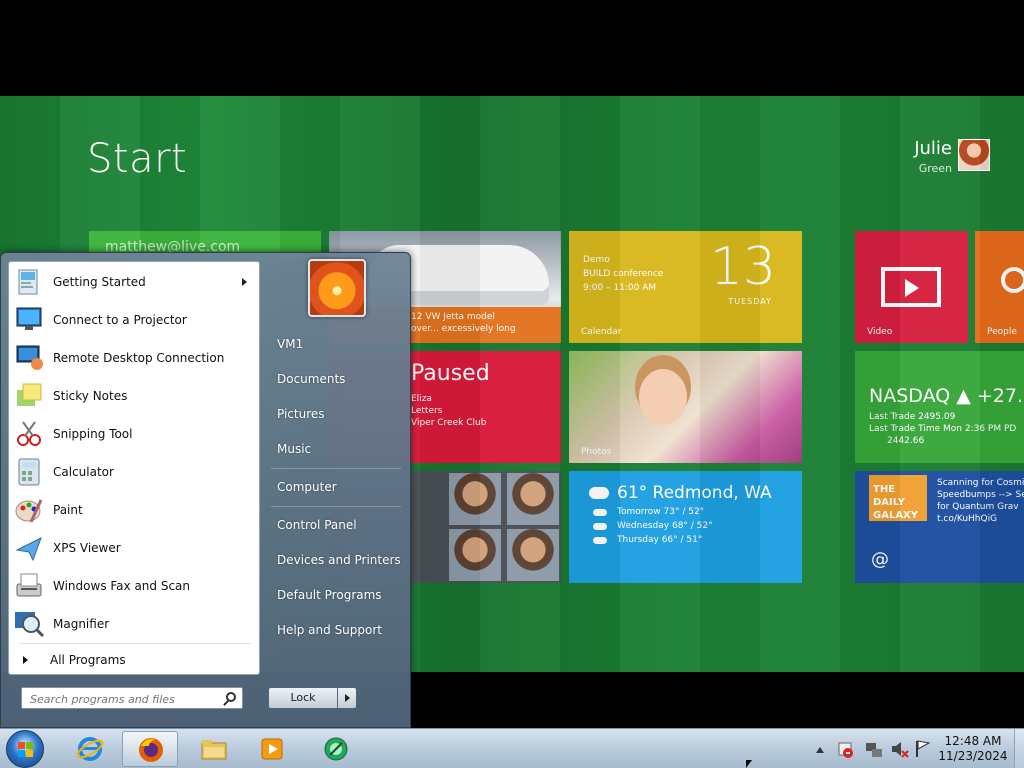  I want to click on lock-button: Lock, so click(303, 698).